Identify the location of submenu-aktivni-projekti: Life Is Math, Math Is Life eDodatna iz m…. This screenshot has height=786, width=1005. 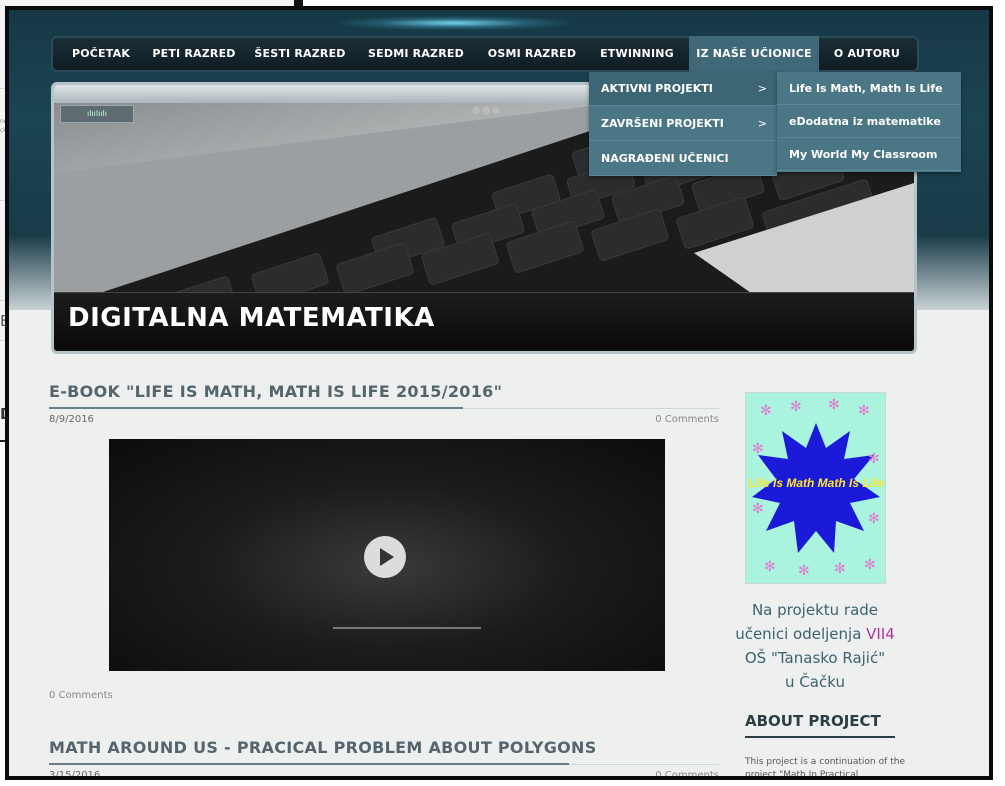
(869, 122).